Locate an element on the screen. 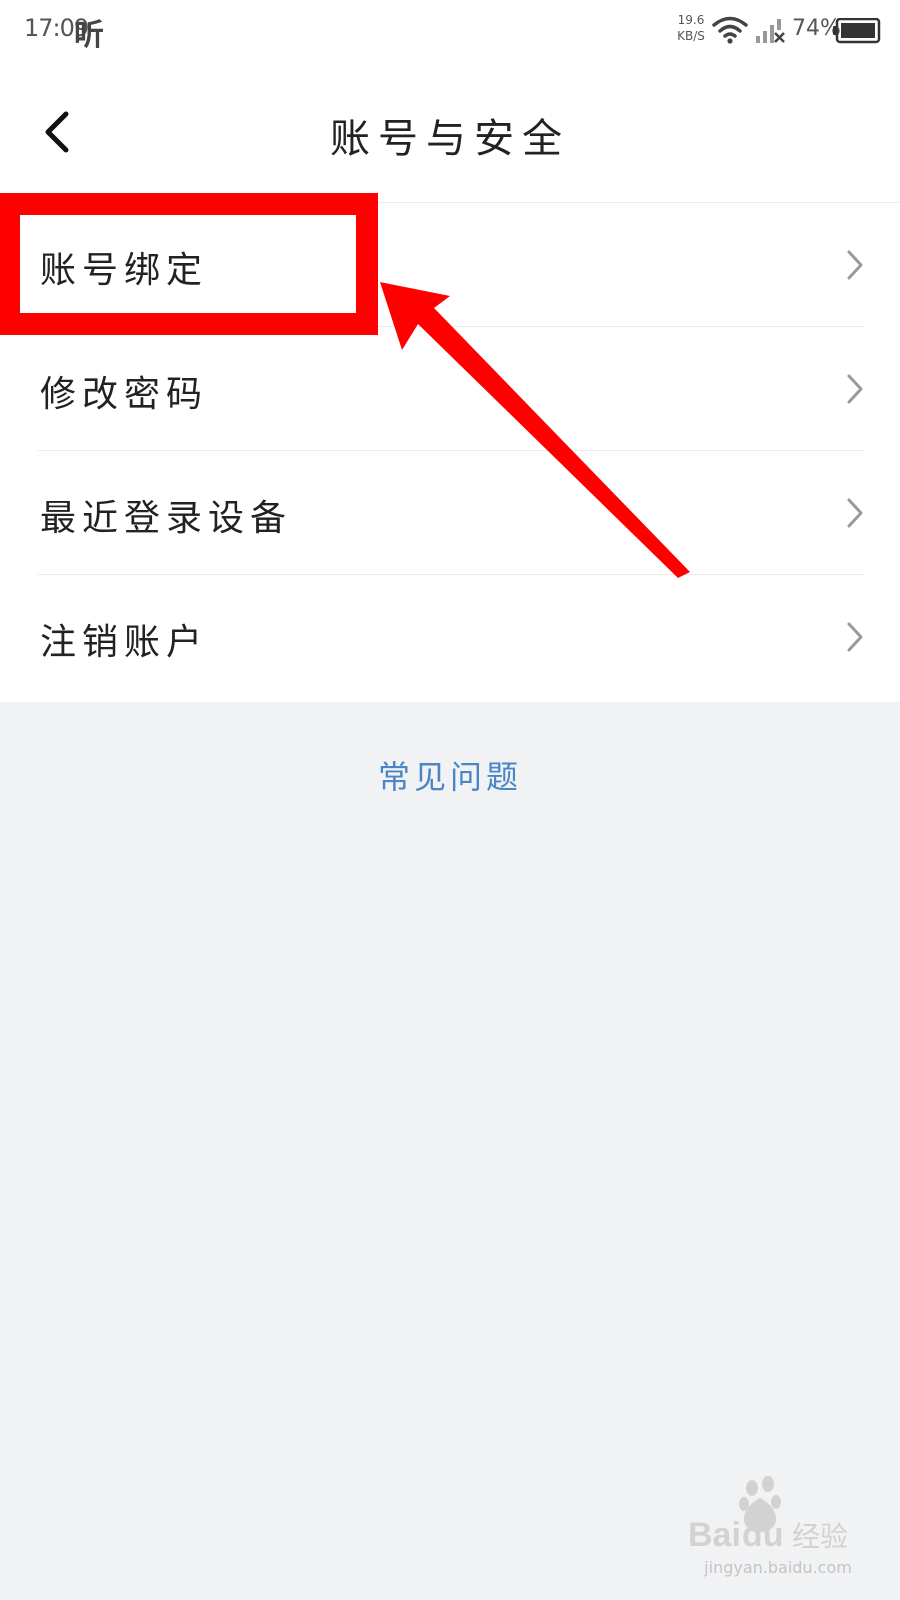  svg-text: Bai is located at coordinates (714, 1535).